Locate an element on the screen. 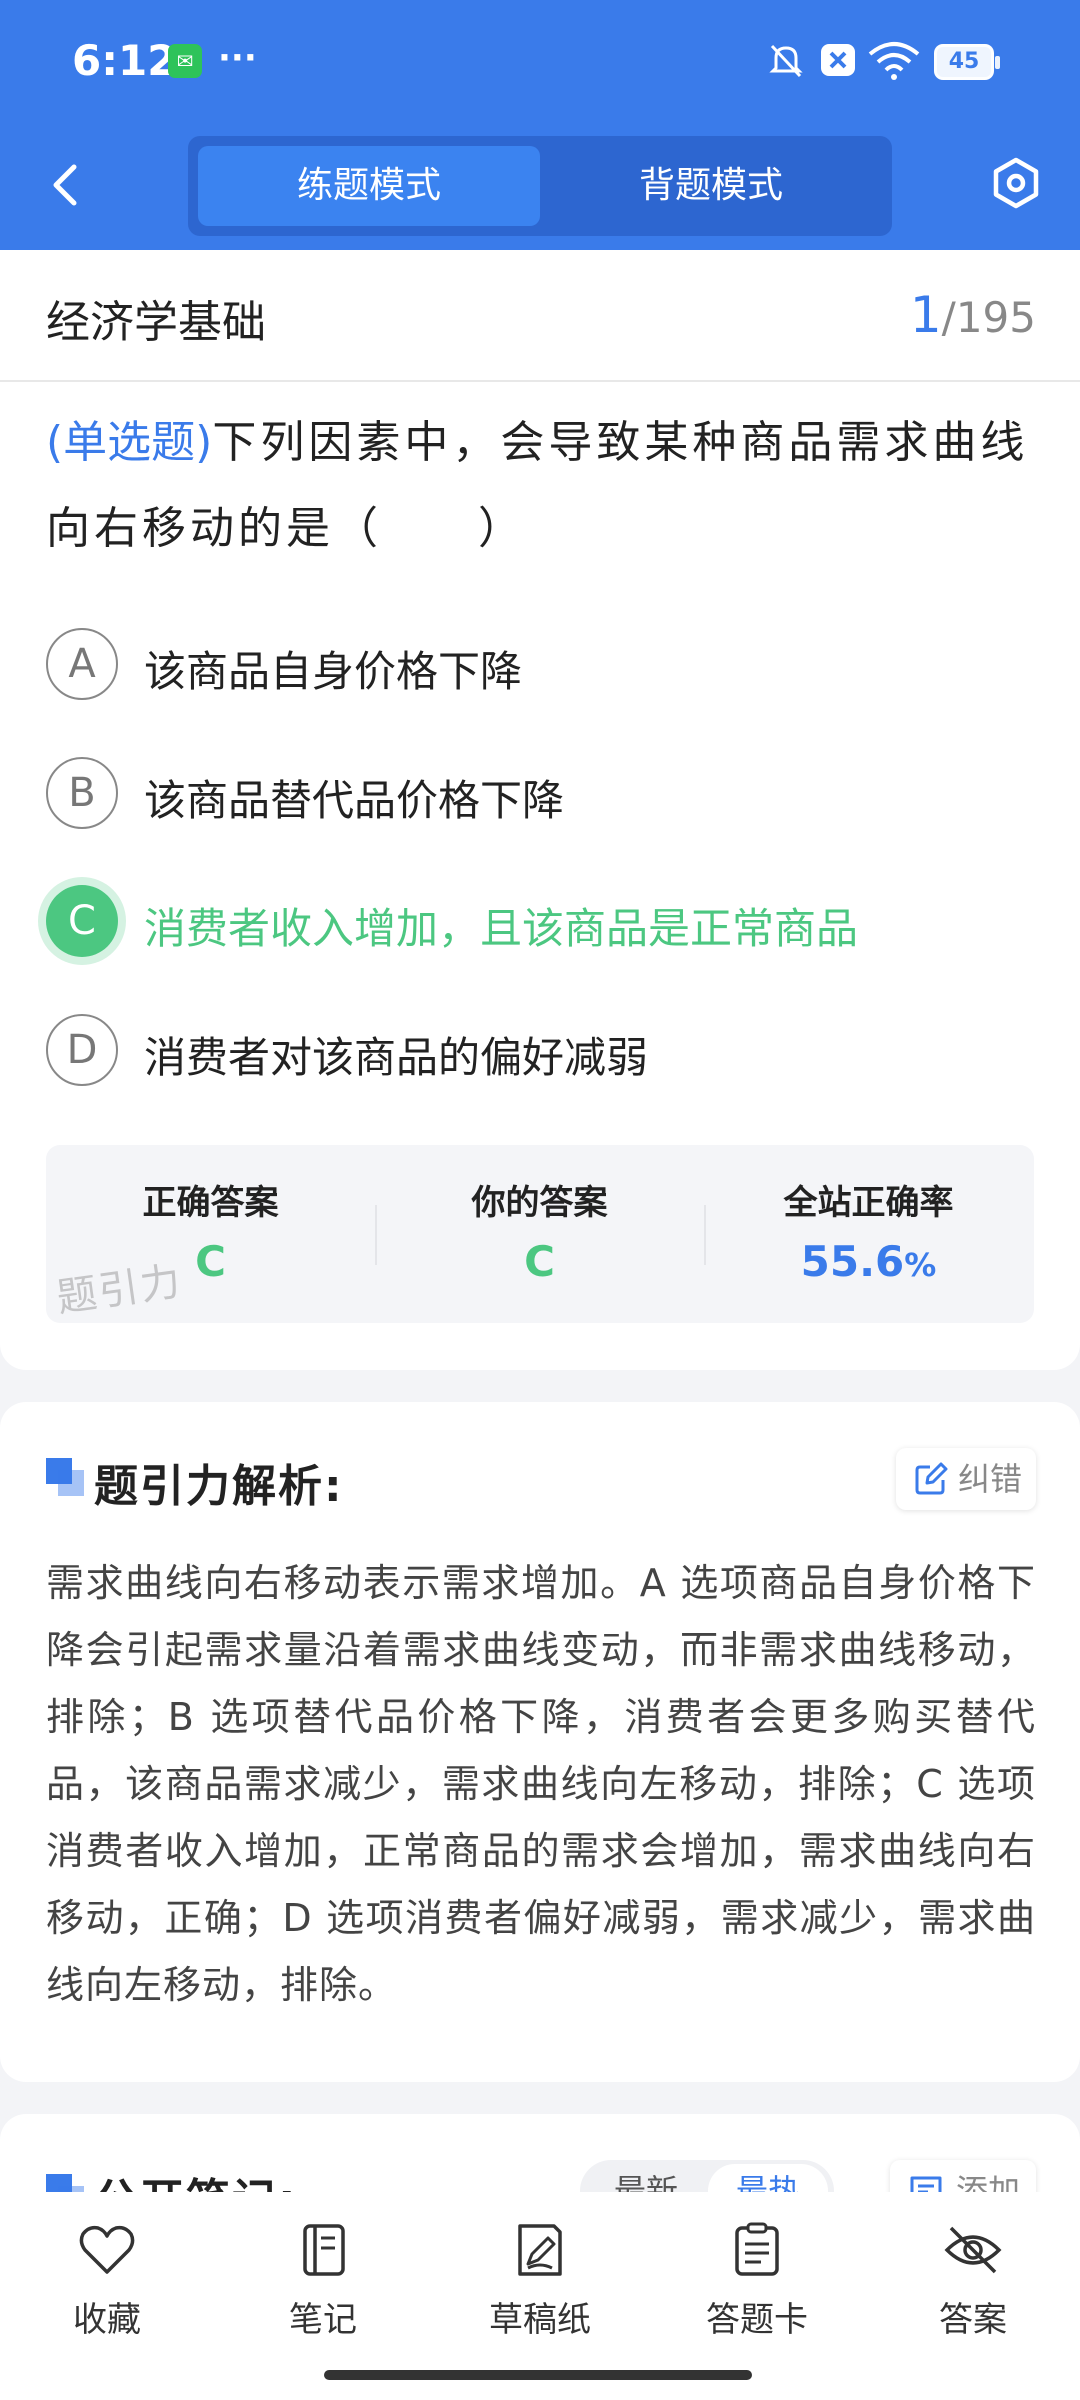 The width and height of the screenshot is (1080, 2400). site-accuracy-stat: 全站正确率 55.6% is located at coordinates (868, 1234).